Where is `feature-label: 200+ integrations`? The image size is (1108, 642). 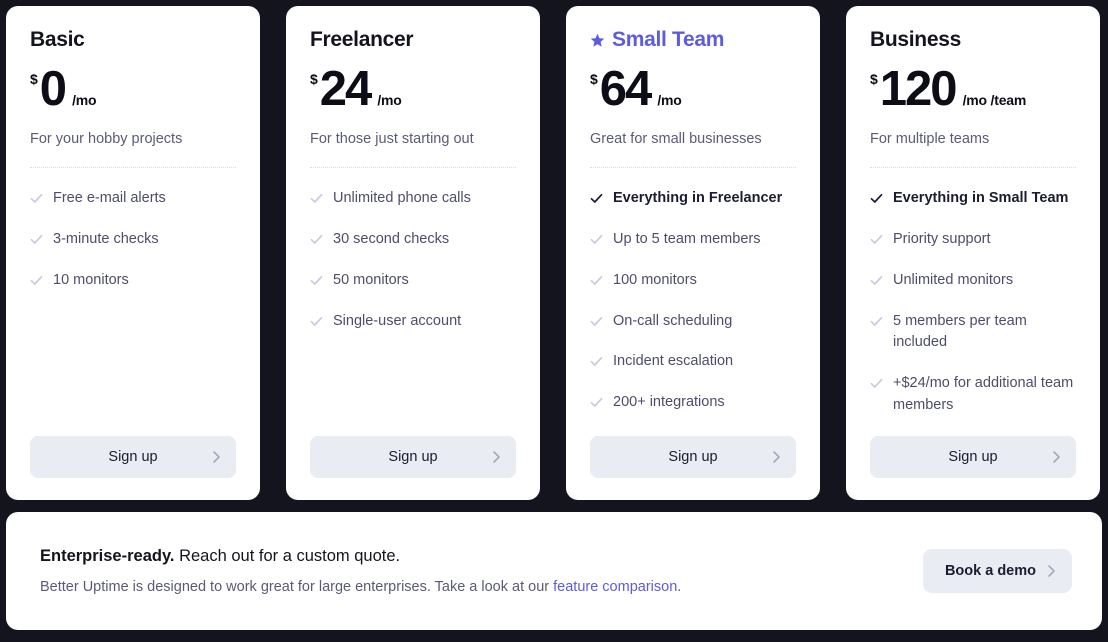
feature-label: 200+ integrations is located at coordinates (669, 402).